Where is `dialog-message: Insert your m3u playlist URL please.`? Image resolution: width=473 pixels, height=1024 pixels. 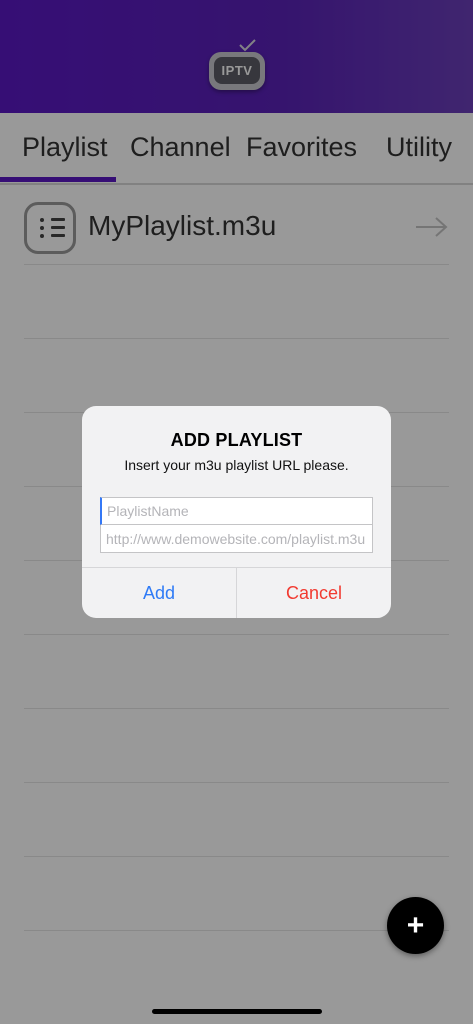 dialog-message: Insert your m3u playlist URL please. is located at coordinates (236, 465).